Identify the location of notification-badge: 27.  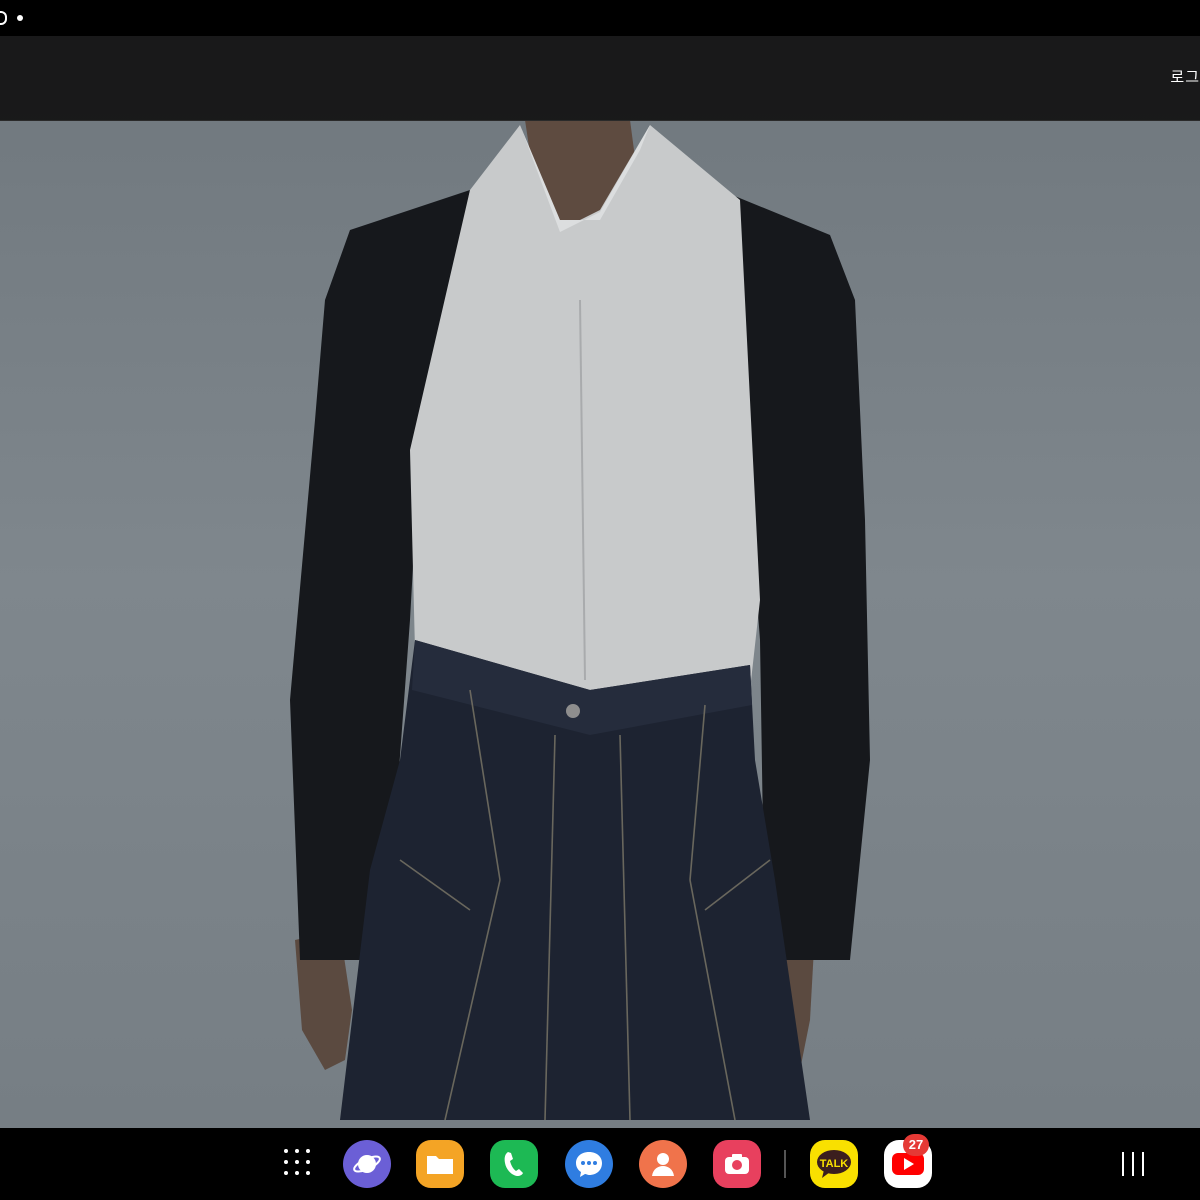
(916, 1145).